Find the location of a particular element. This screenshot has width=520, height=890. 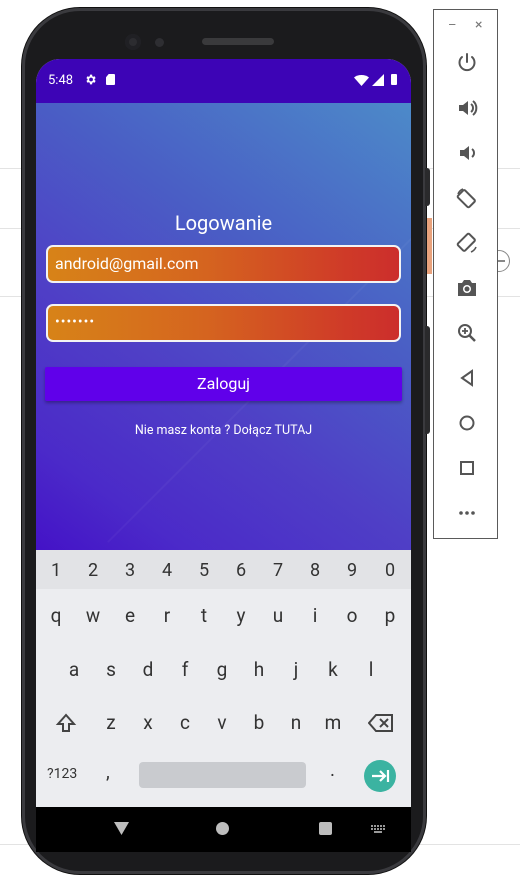

gear-icon is located at coordinates (91, 79).